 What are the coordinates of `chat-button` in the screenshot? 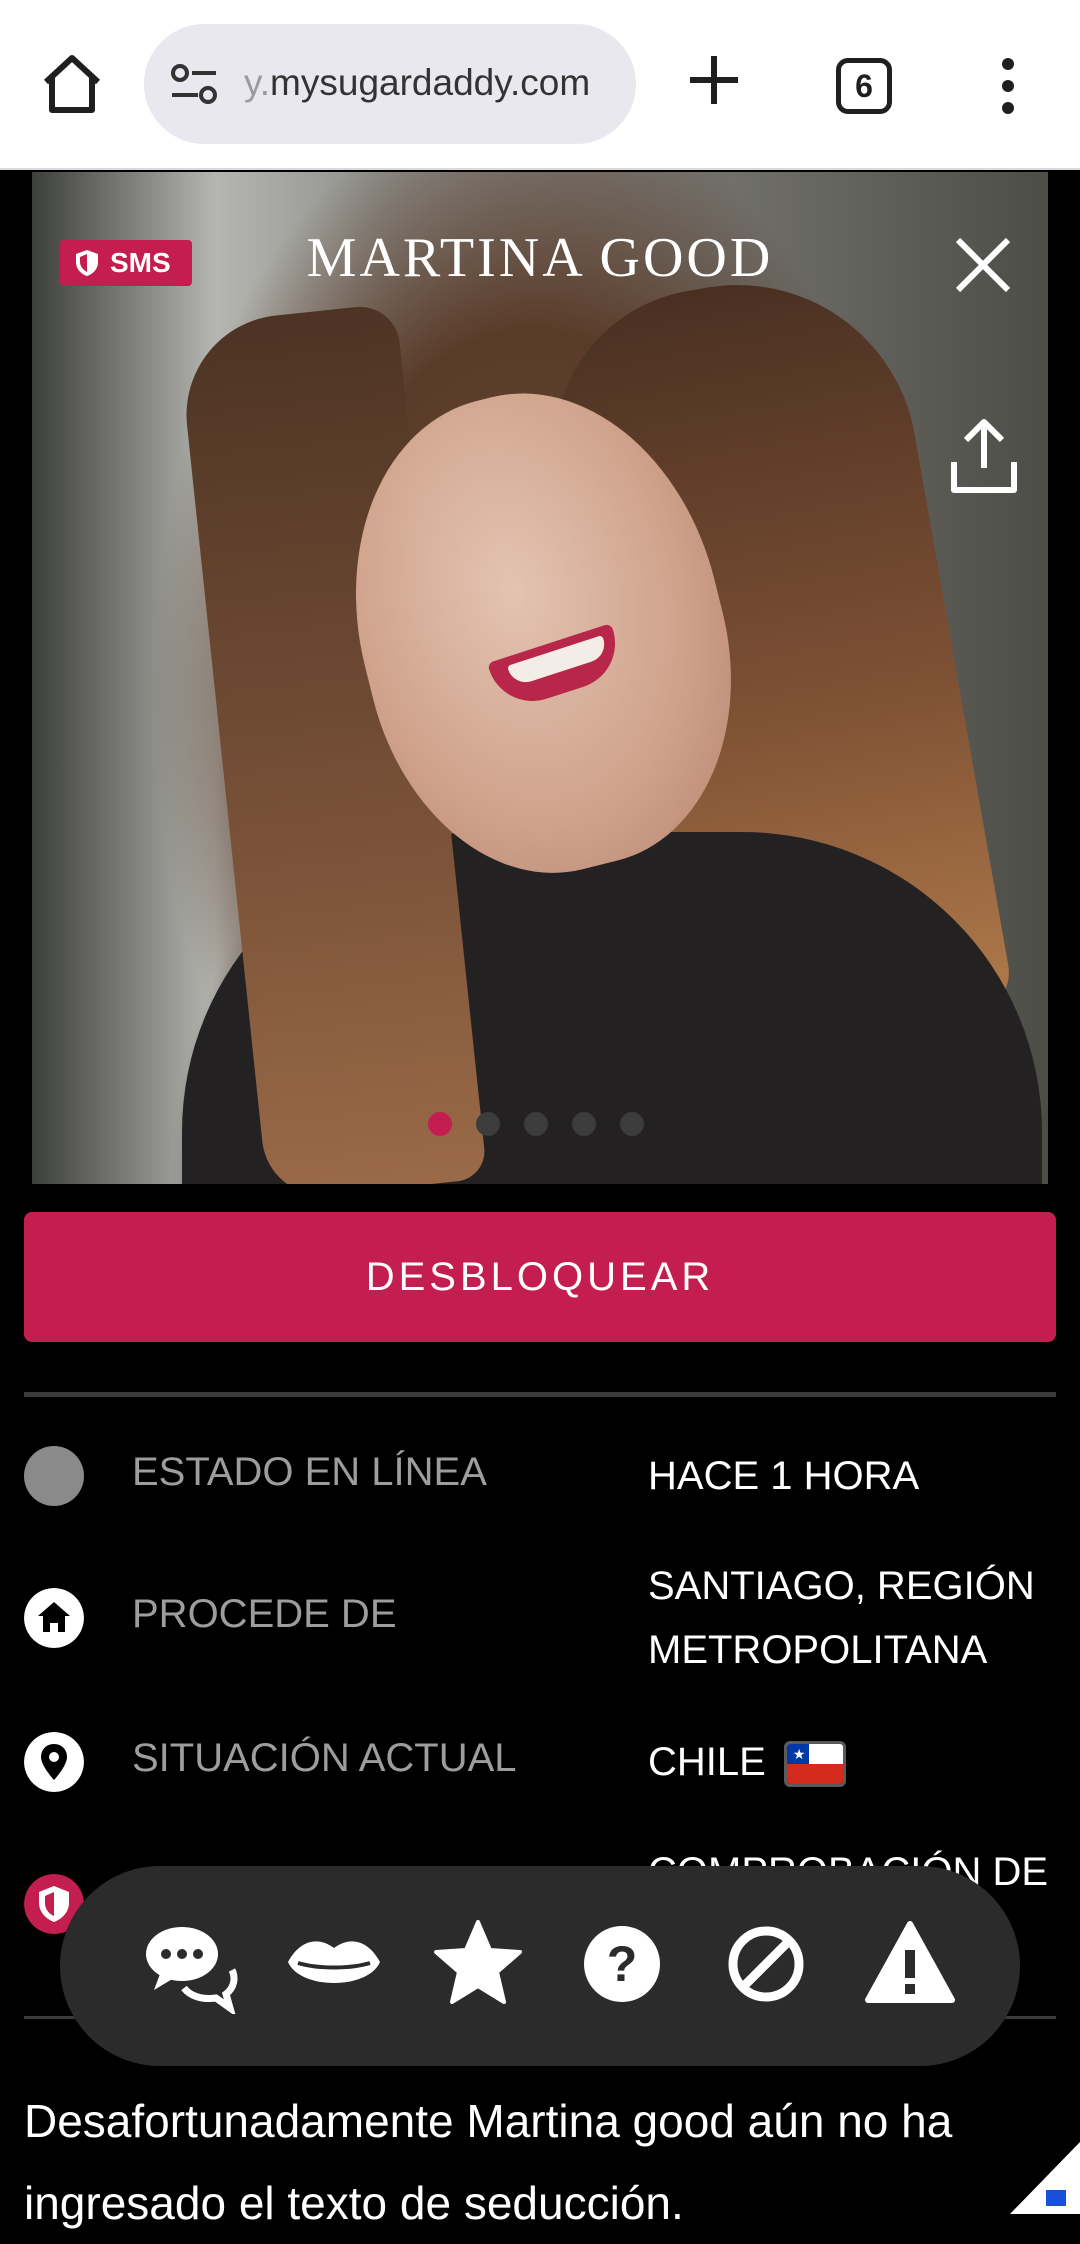 It's located at (190, 1965).